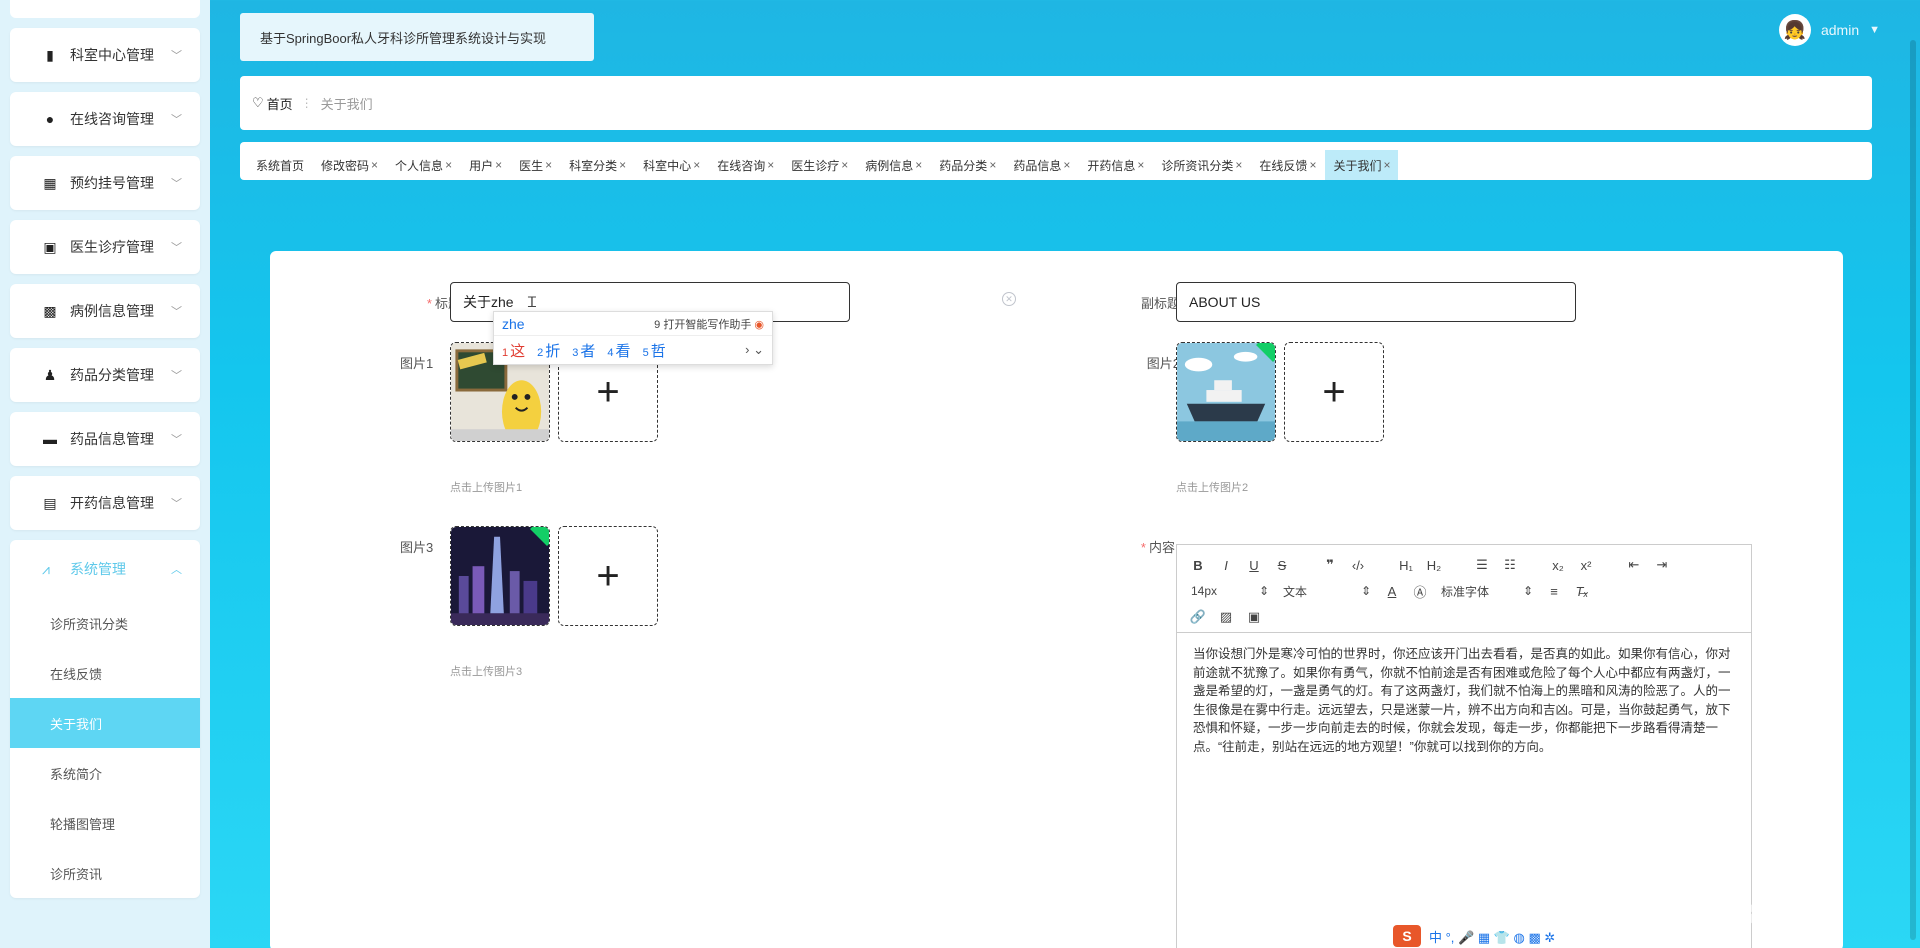  What do you see at coordinates (671, 165) in the screenshot?
I see `tab-item: 科室中心 ×` at bounding box center [671, 165].